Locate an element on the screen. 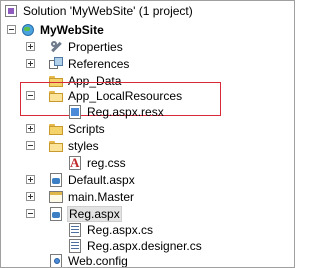 Image resolution: width=320 pixels, height=268 pixels. tree-node-solution: Solution 'MyWebSite' (1 project) is located at coordinates (98, 11).